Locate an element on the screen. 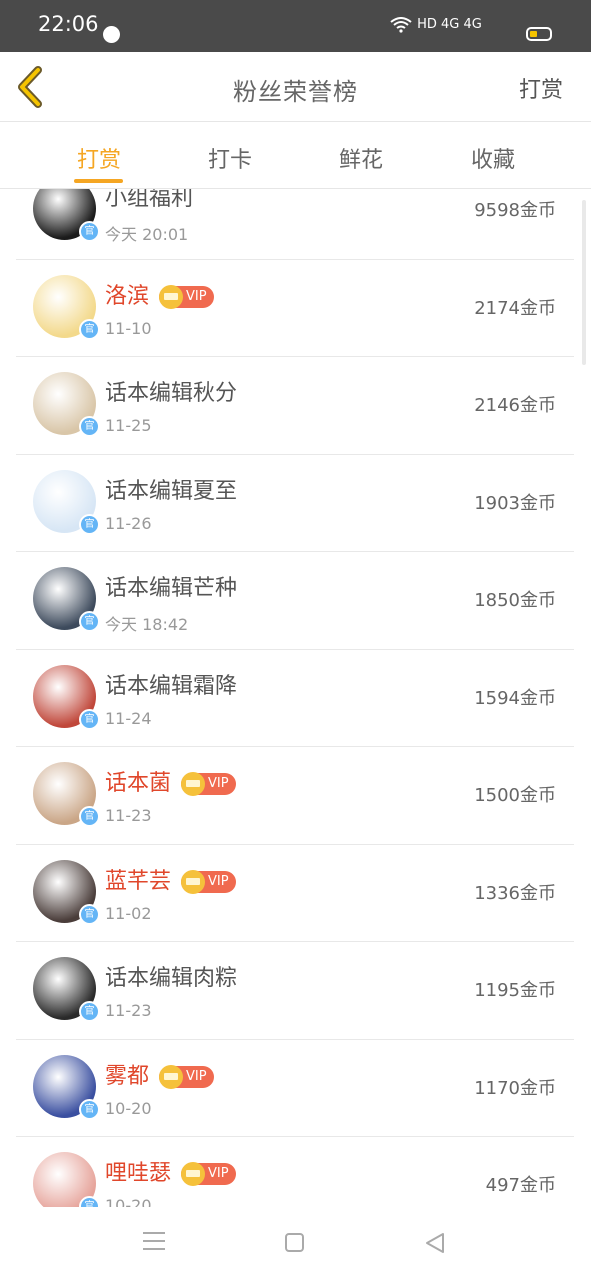 This screenshot has height=1280, width=591. user-name: 话本编辑肉粽 is located at coordinates (171, 976).